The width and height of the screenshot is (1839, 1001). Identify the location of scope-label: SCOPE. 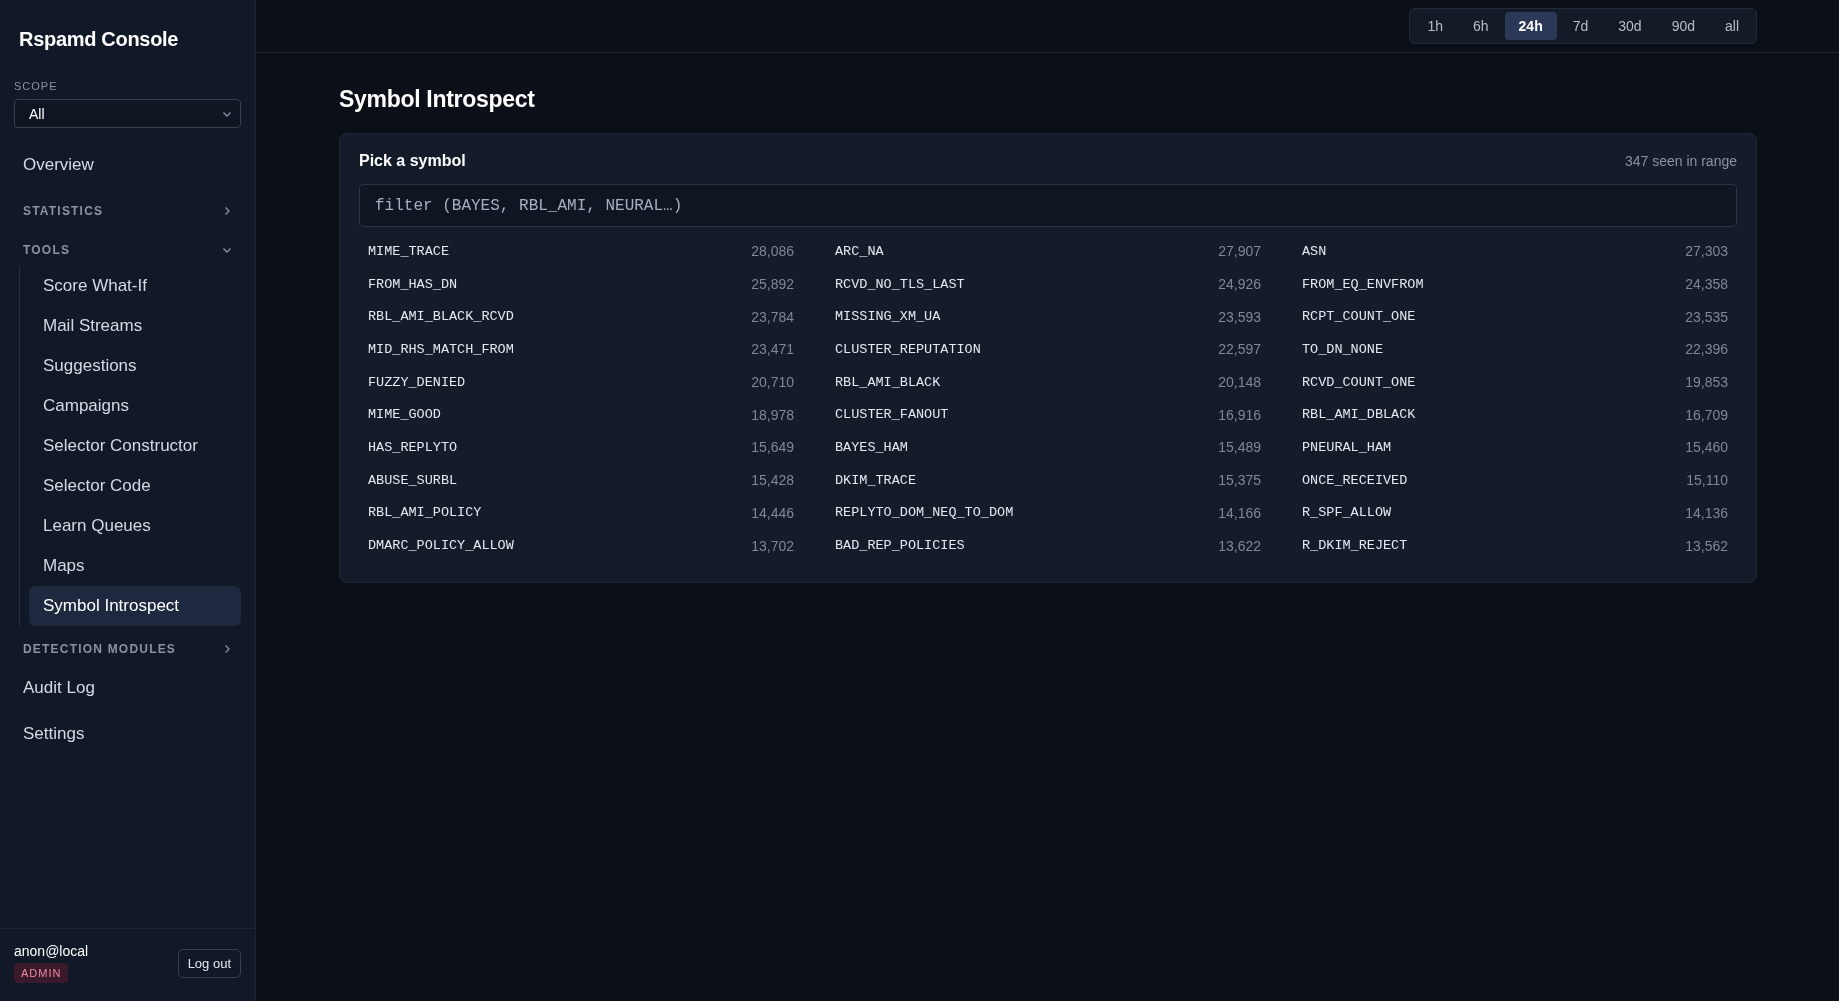
(36, 86).